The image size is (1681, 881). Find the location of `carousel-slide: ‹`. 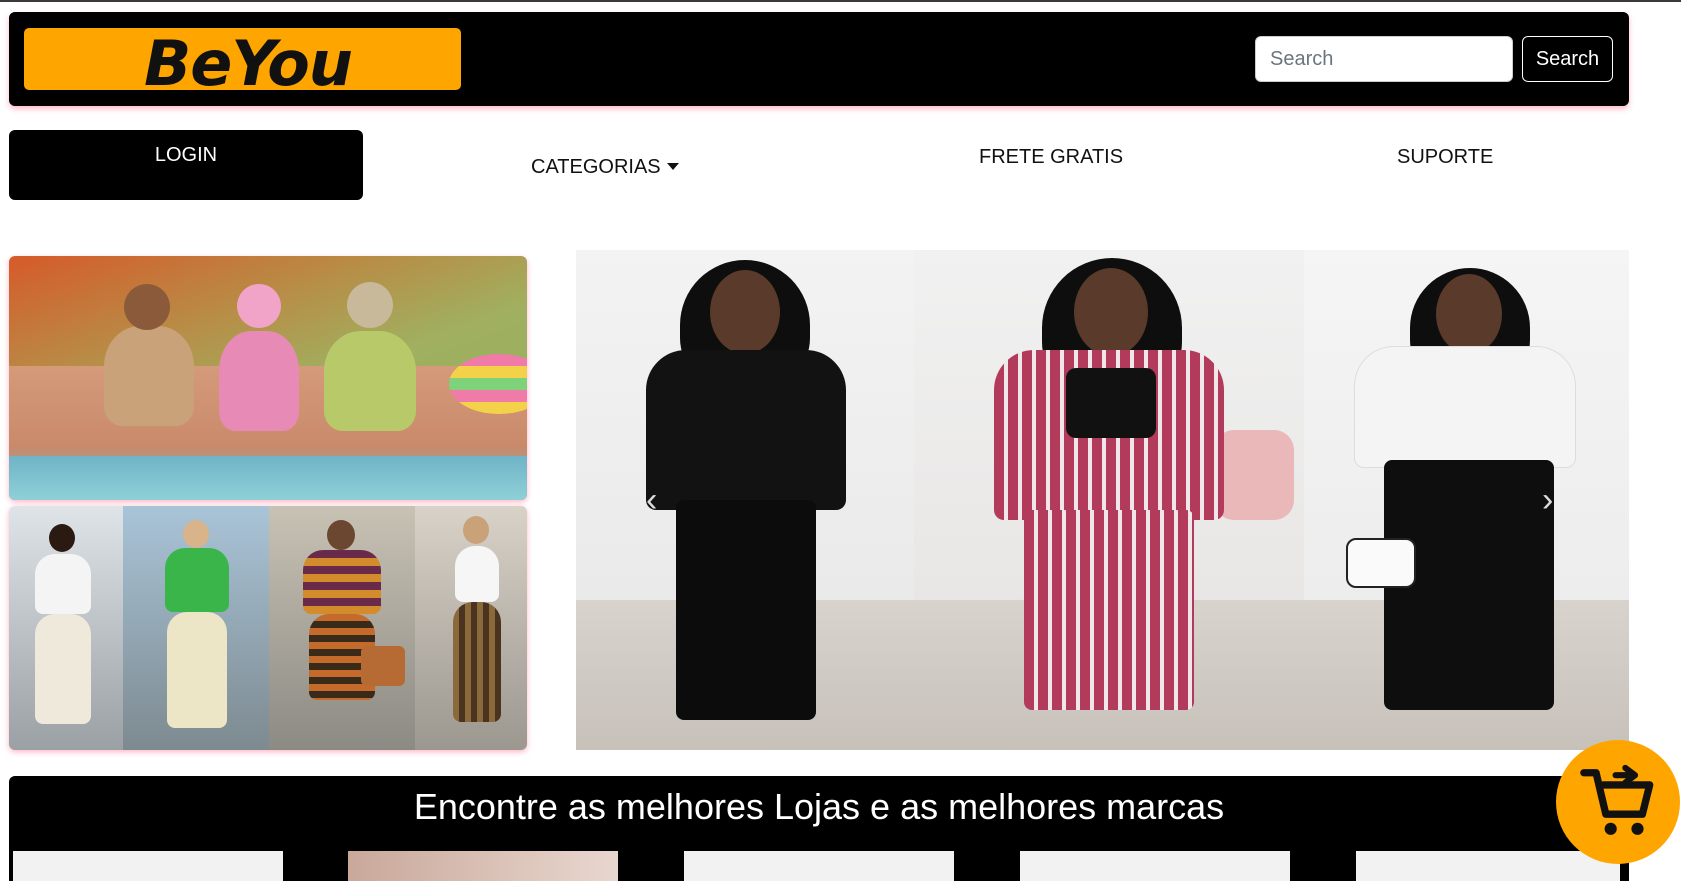

carousel-slide: ‹ is located at coordinates (745, 500).